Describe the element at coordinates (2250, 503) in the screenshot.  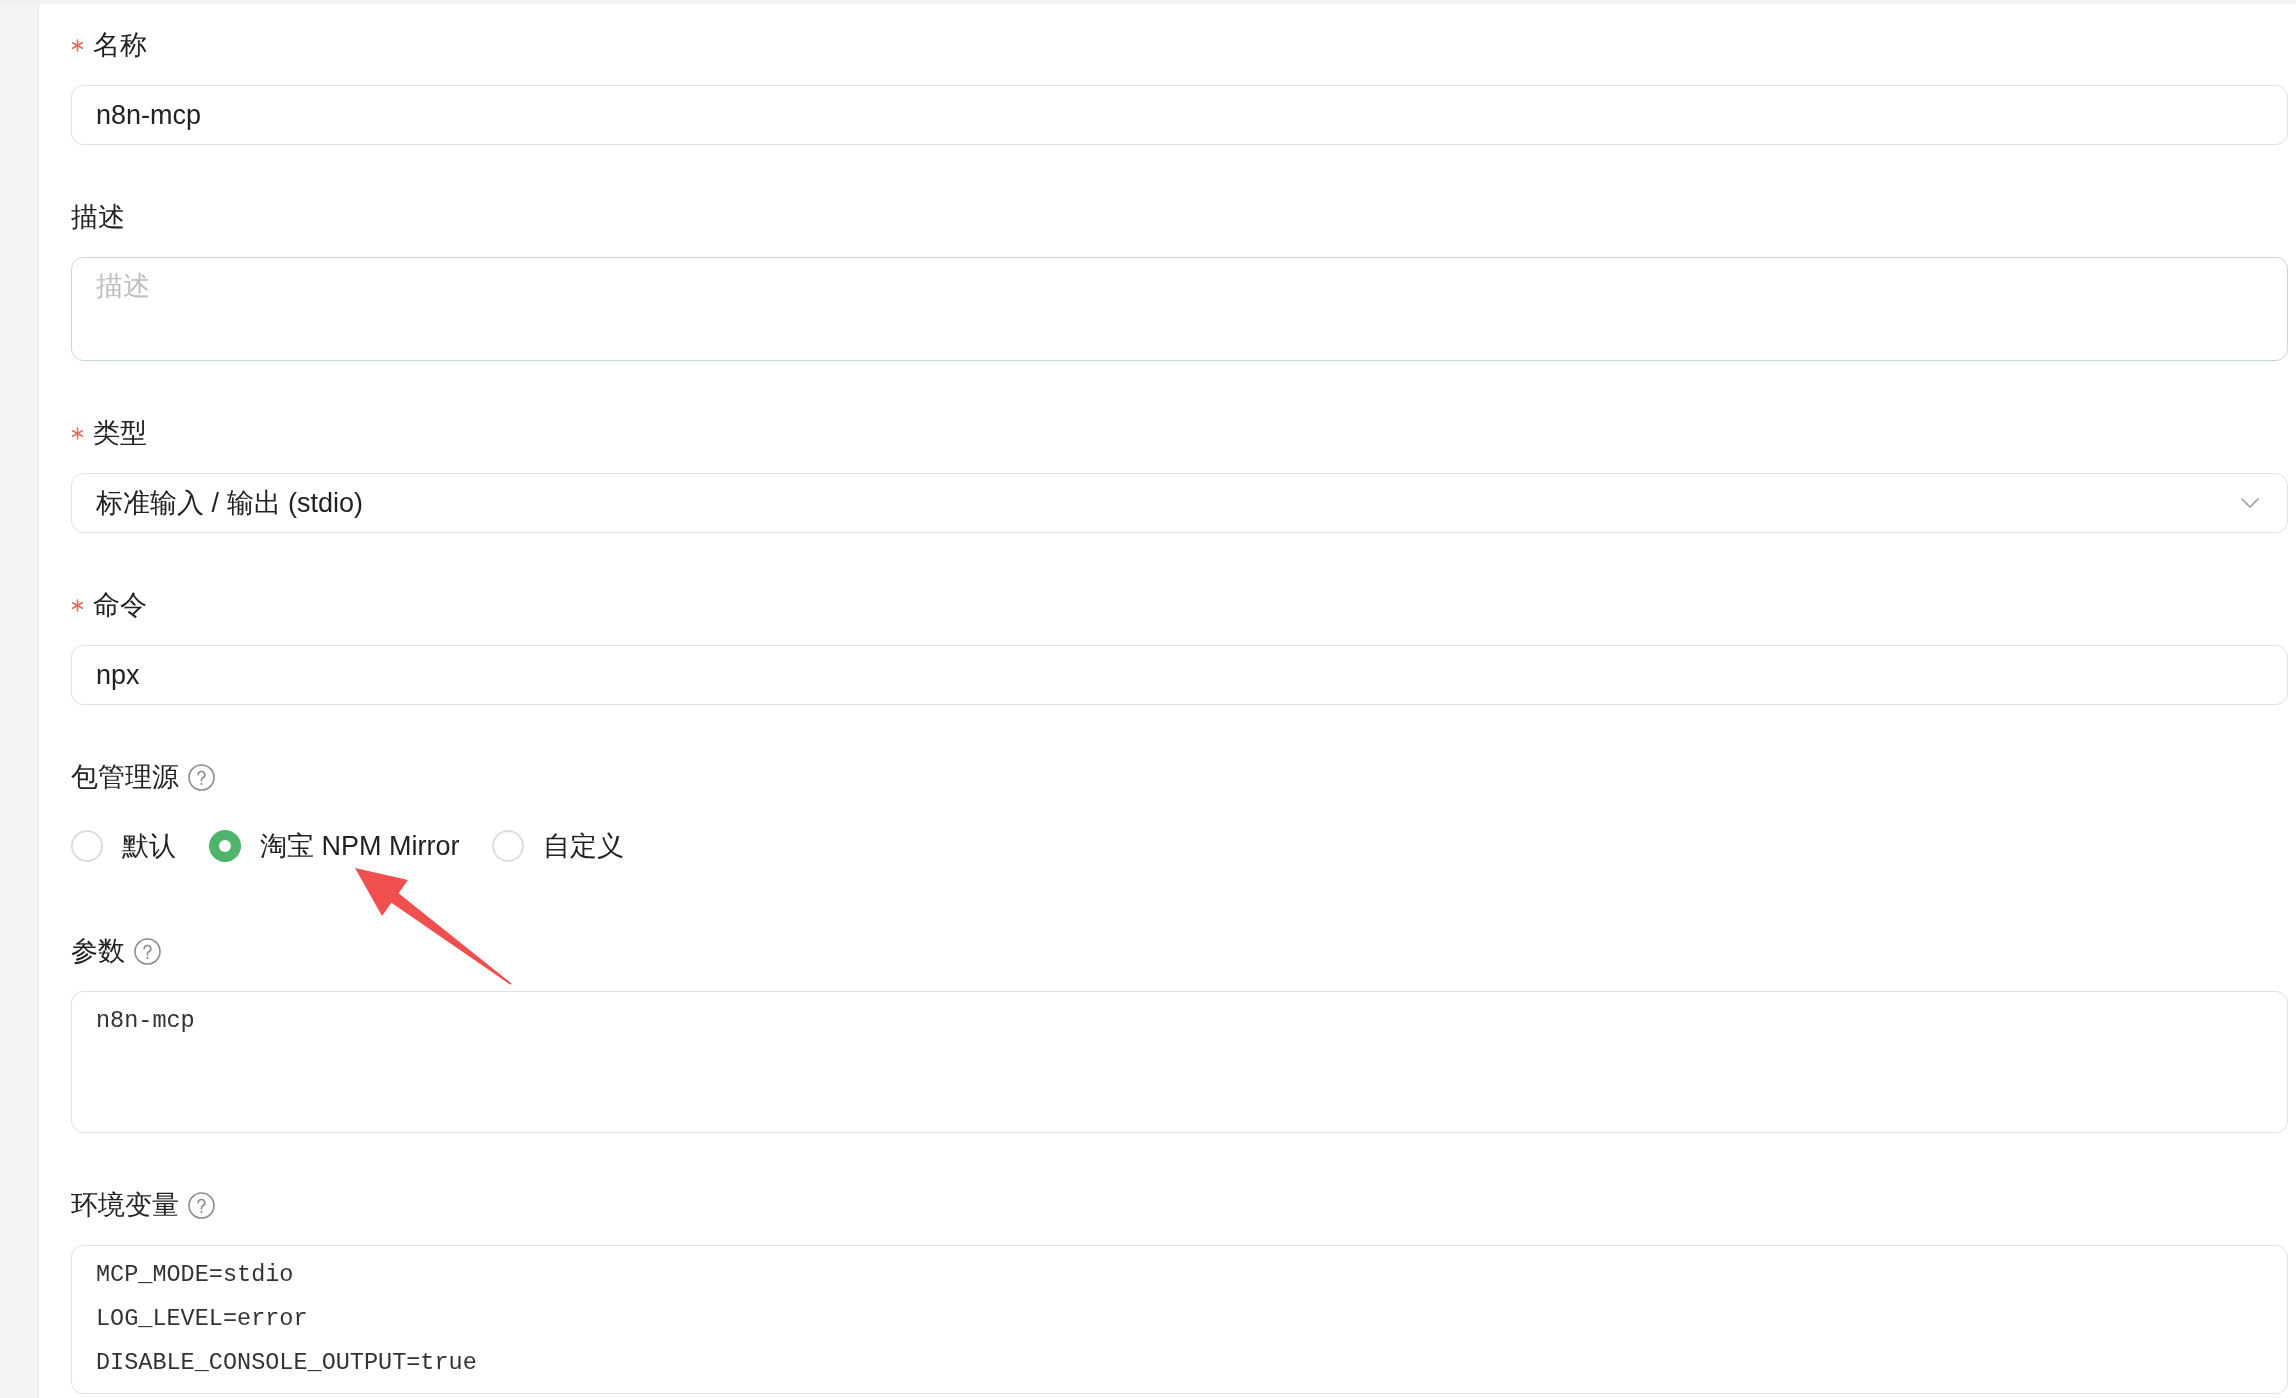
I see `chevron-down-icon` at that location.